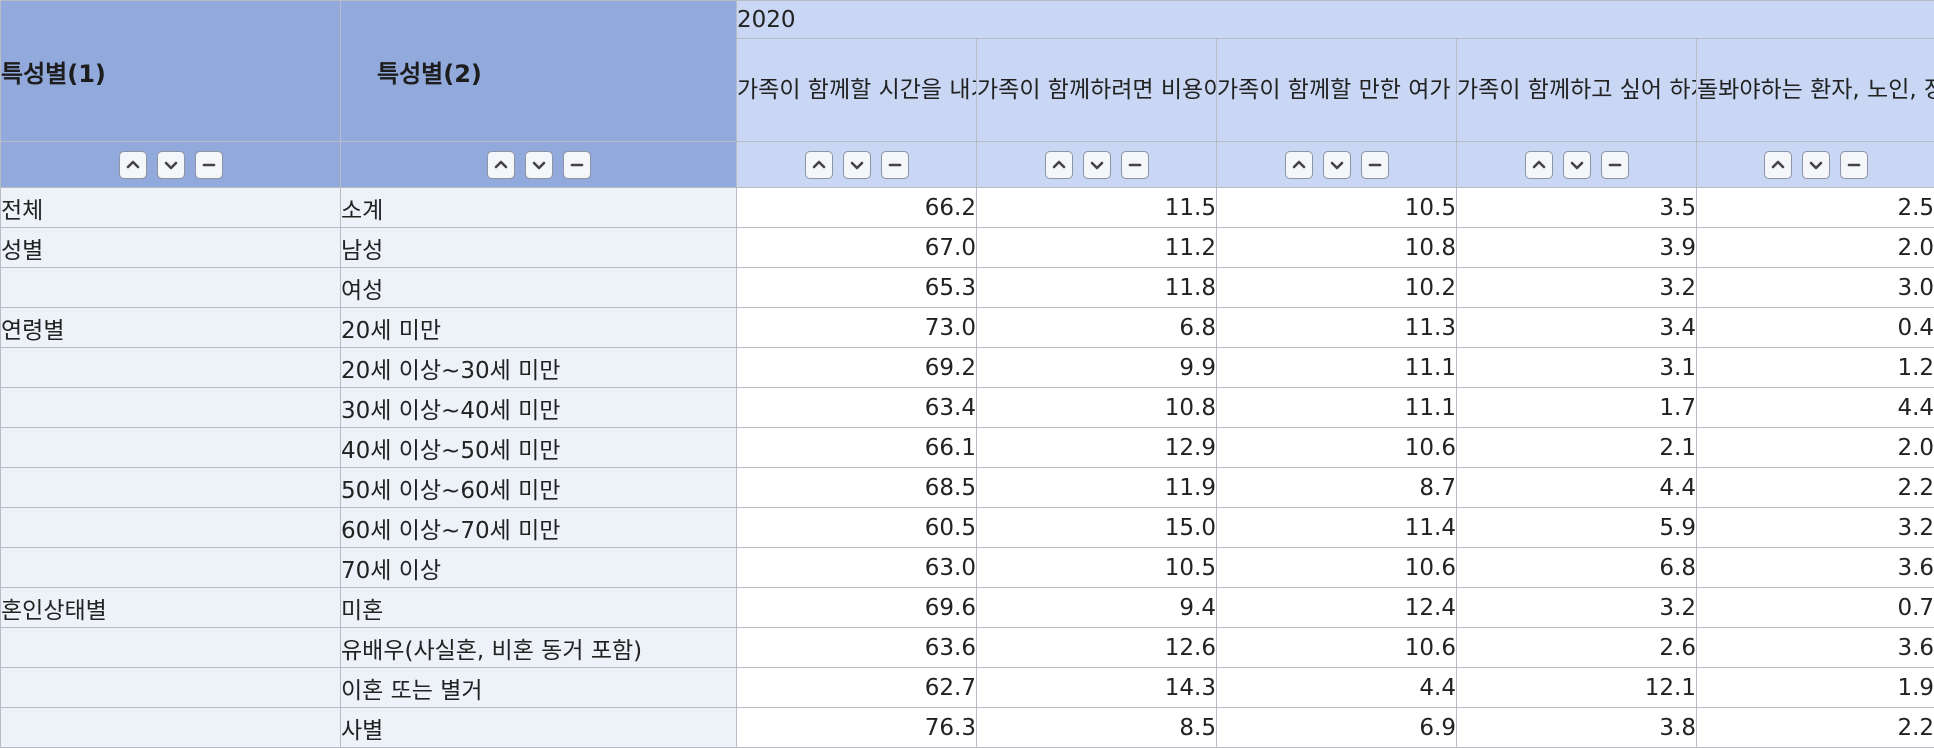 The image size is (1934, 748). What do you see at coordinates (538, 71) in the screenshot?
I see `dim2-header: 특성별(2)` at bounding box center [538, 71].